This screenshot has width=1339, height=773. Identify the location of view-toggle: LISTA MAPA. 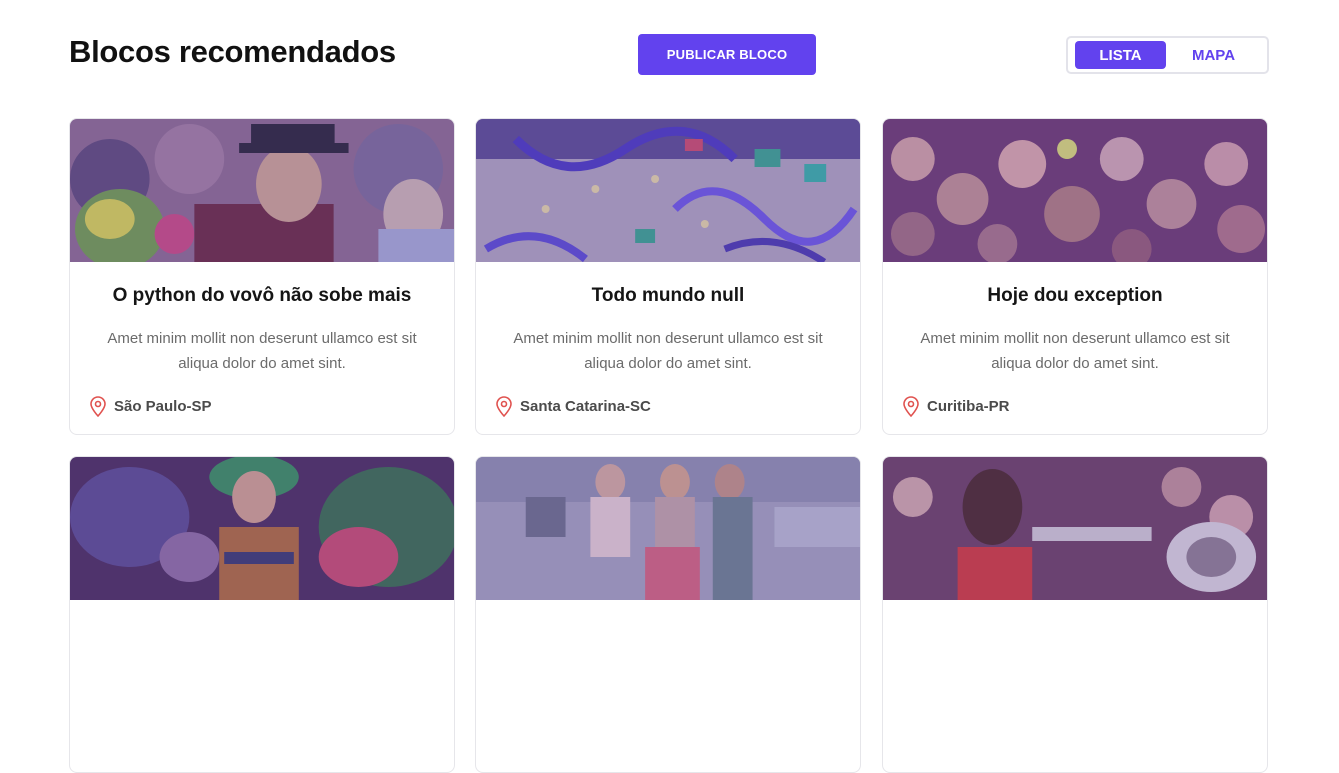
(1167, 55).